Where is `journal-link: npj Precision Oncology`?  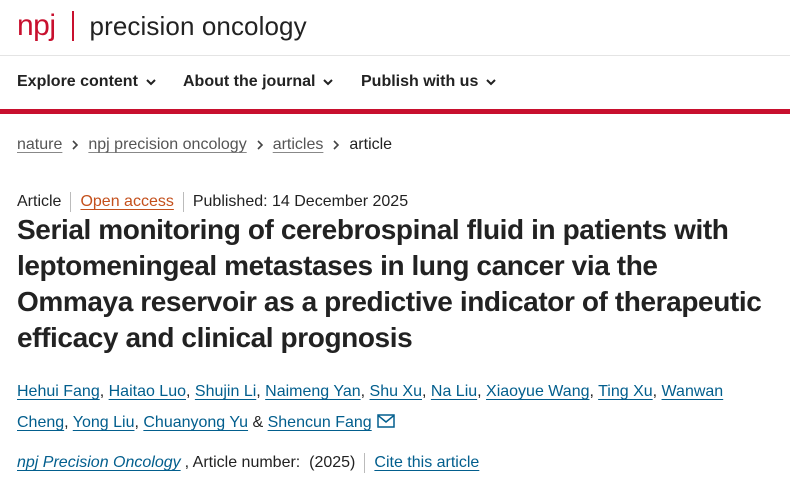
journal-link: npj Precision Oncology is located at coordinates (99, 463).